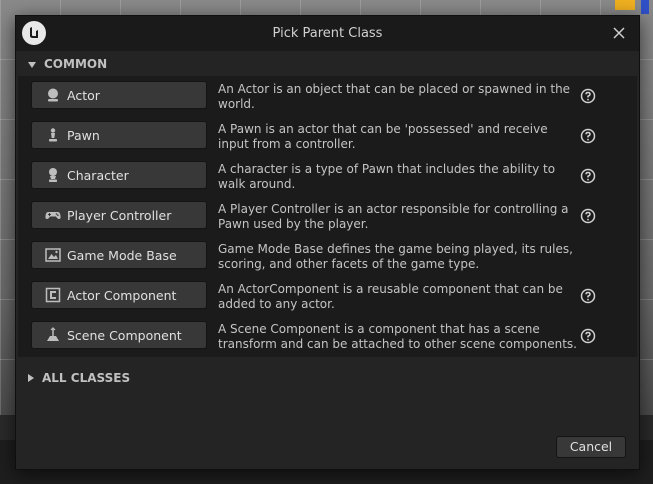 The height and width of the screenshot is (484, 653). I want to click on cancel-button: Cancel, so click(591, 447).